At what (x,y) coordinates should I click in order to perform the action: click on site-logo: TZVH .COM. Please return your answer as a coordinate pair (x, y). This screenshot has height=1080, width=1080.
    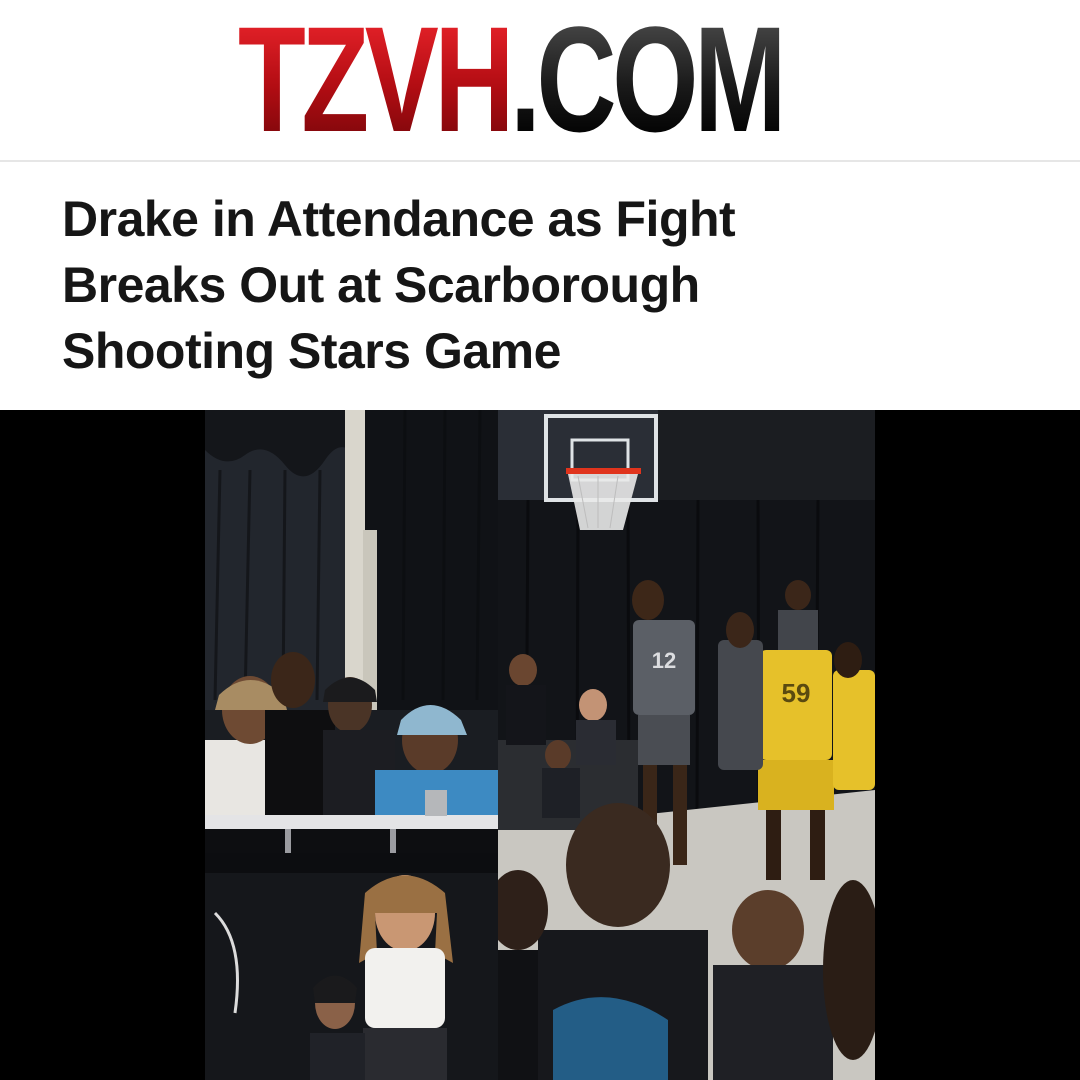
    Looking at the image, I should click on (512, 81).